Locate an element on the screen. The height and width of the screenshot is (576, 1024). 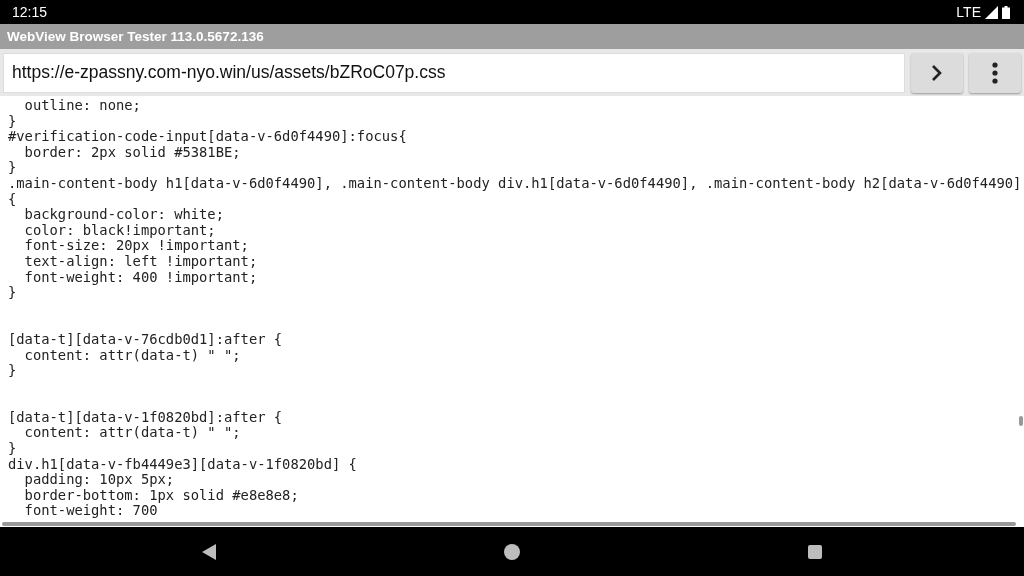
code-line: .main-content-body h1[data-v-6d0f4490], .main-content-body div.h1[data-v-6d0f4490], .main-content-body h2[data-v-6d0f4490] is located at coordinates (515, 183).